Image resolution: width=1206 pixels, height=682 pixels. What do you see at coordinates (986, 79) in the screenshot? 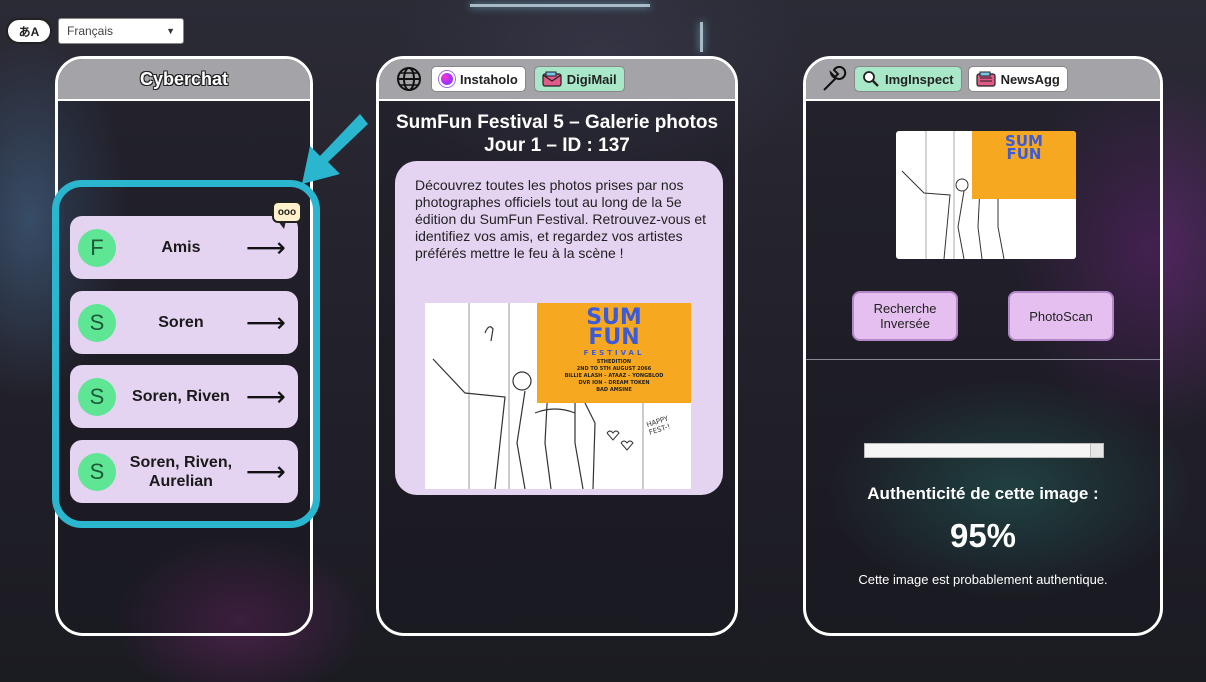
I see `newsagg-icon` at bounding box center [986, 79].